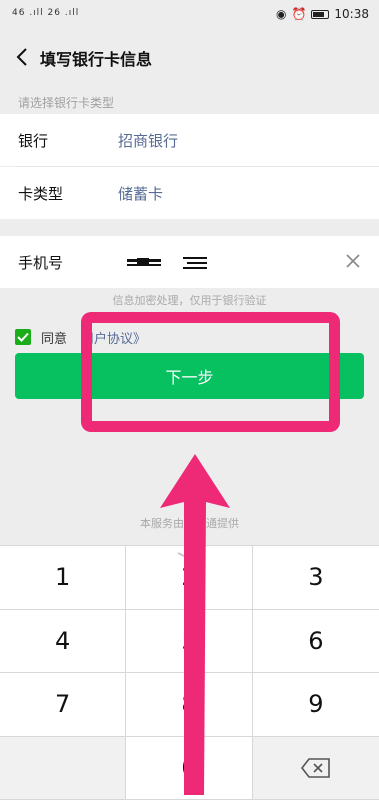 The width and height of the screenshot is (379, 800). I want to click on key-7: 7, so click(63, 705).